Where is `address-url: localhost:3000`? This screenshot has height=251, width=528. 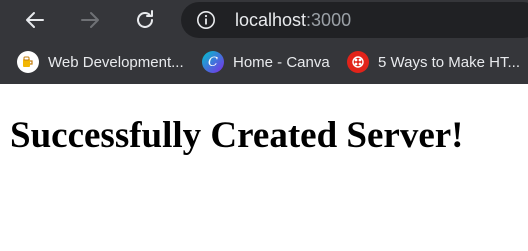
address-url: localhost:3000 is located at coordinates (293, 20).